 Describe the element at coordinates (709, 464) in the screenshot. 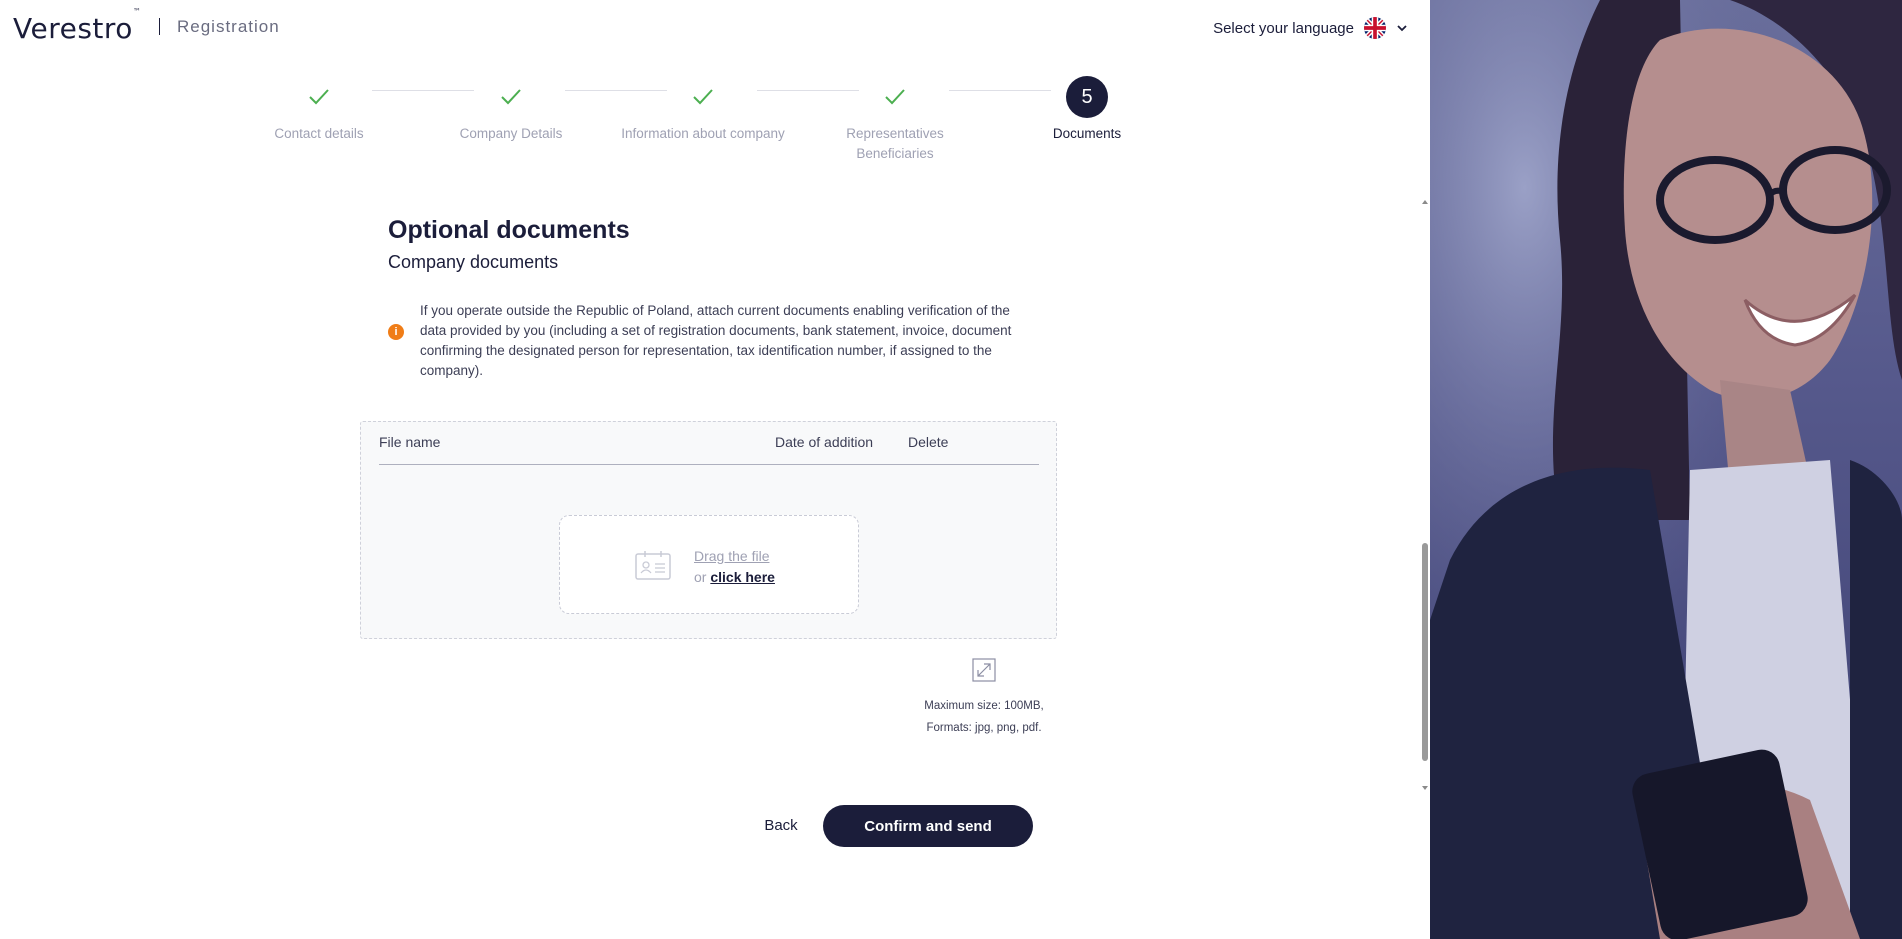

I see `table-header-divider` at that location.